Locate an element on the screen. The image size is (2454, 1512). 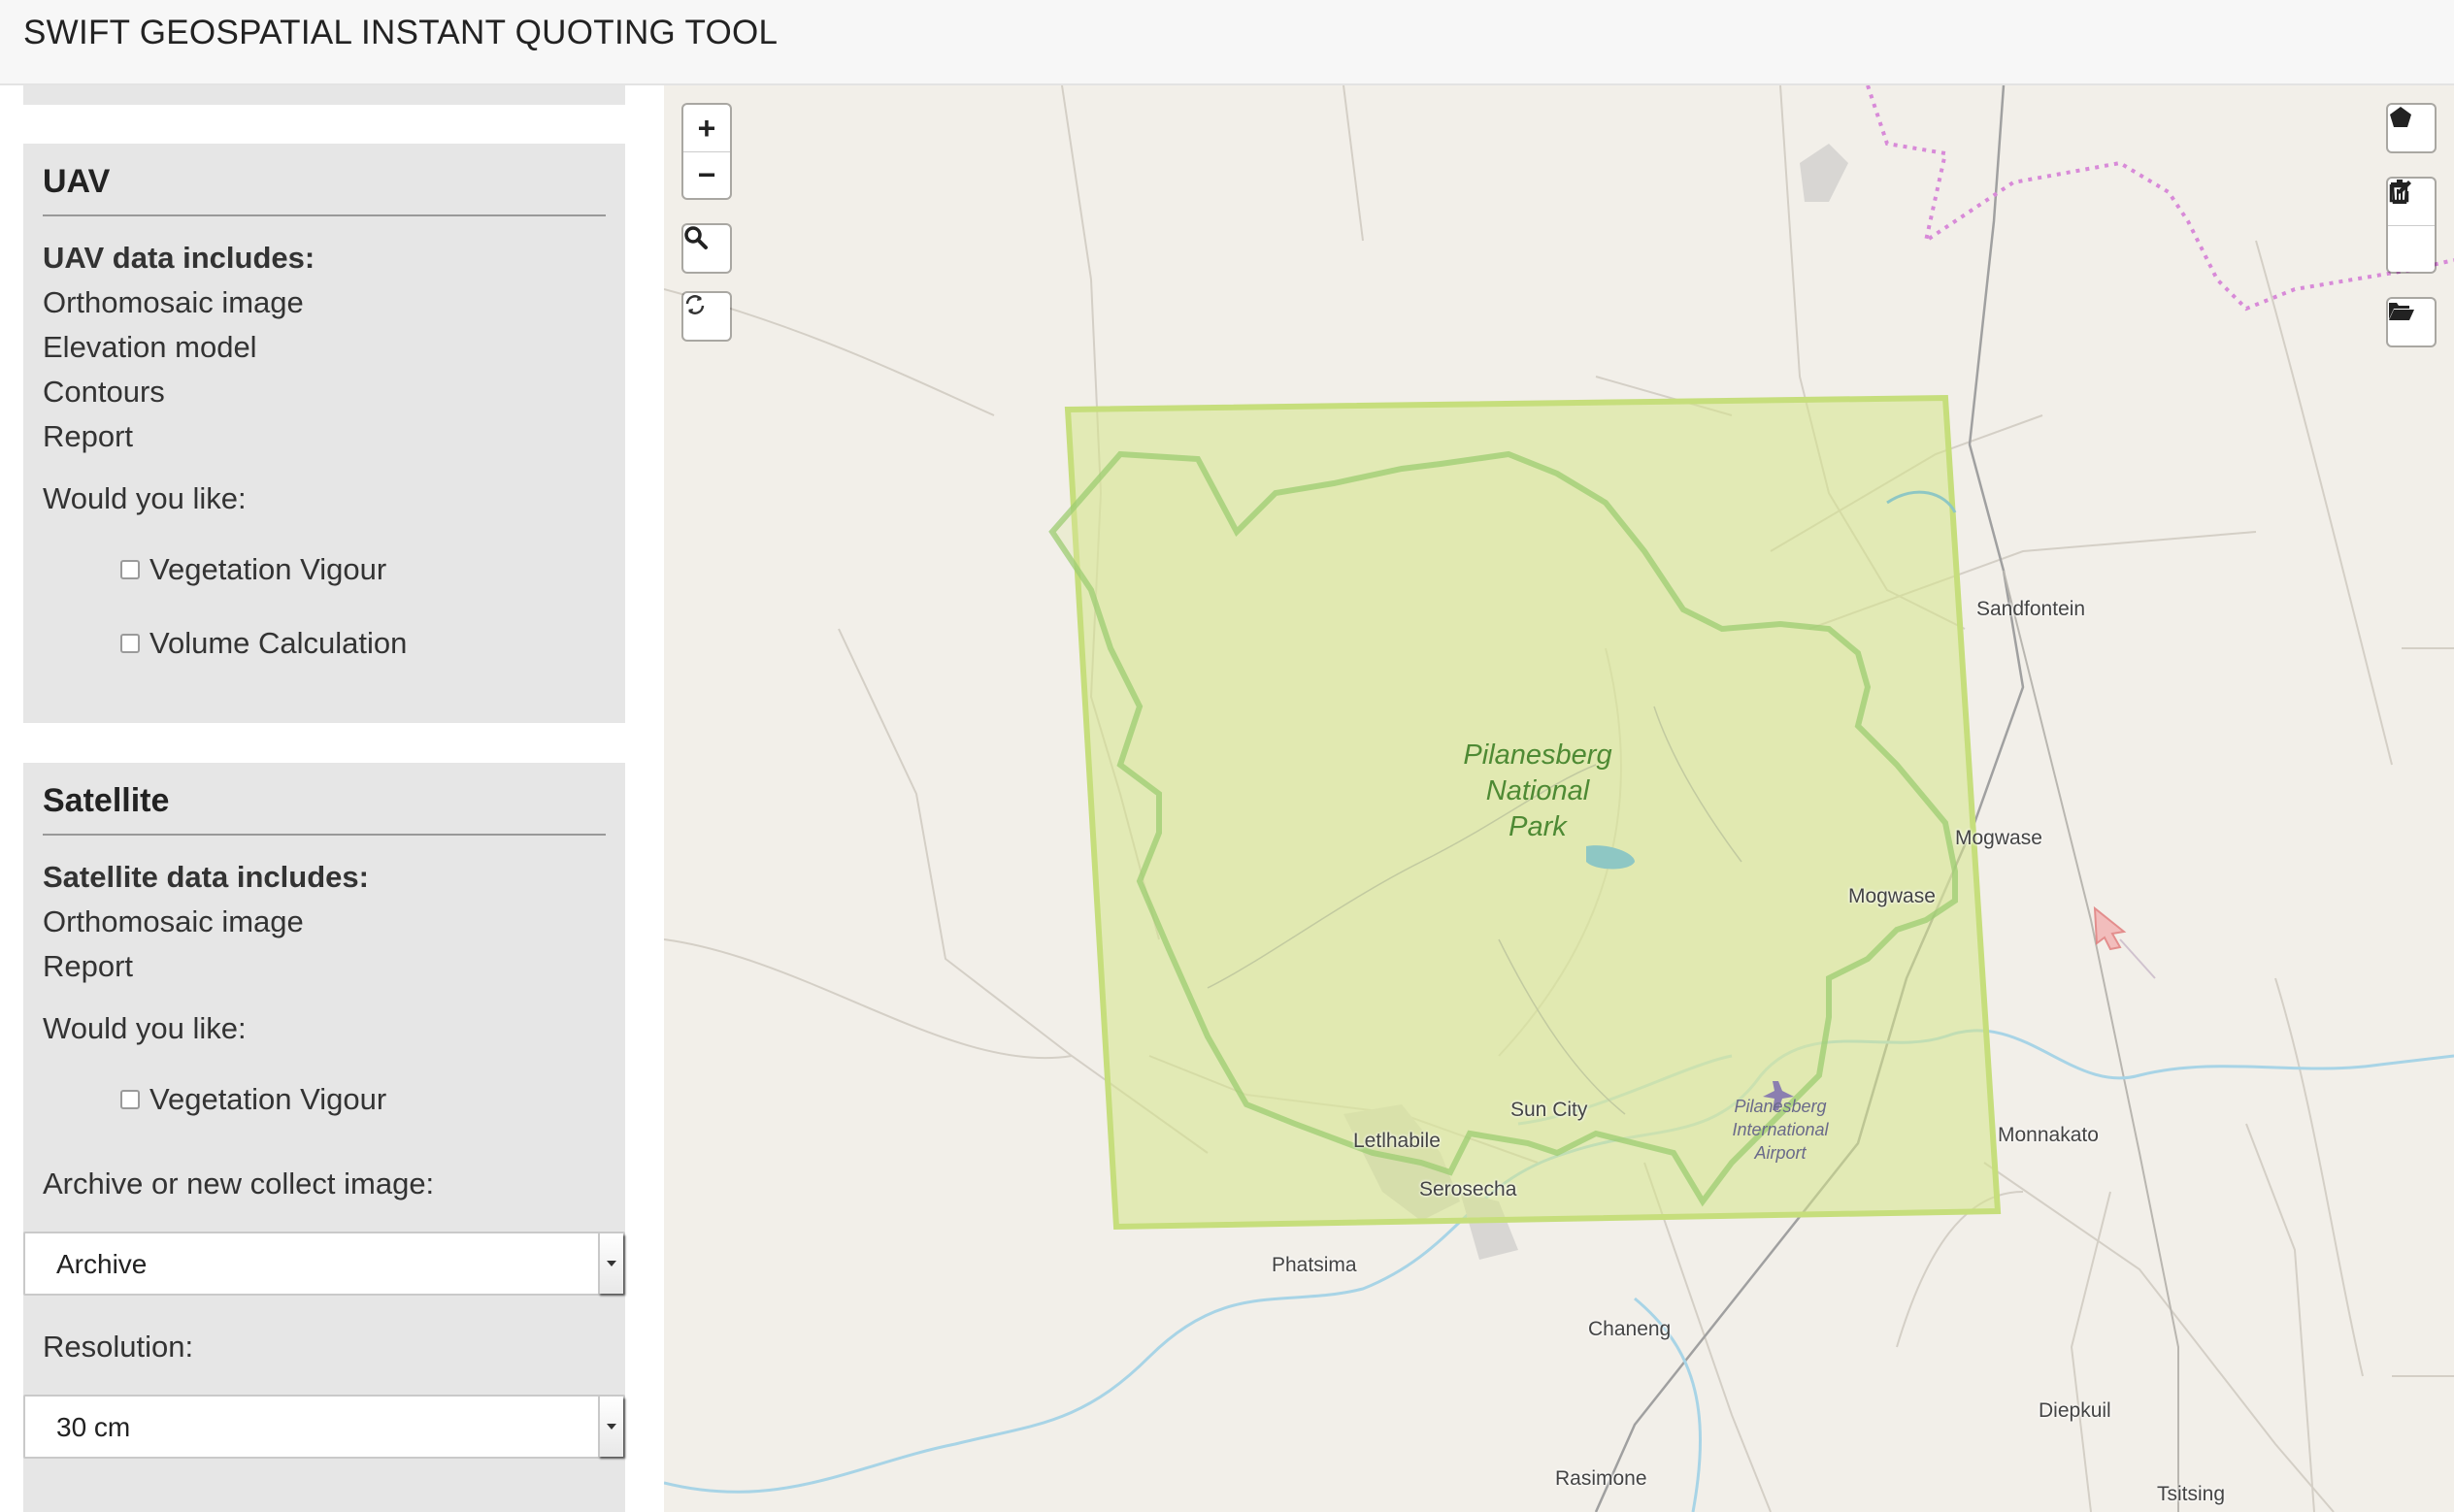
satellite-includes-label: Satellite data includes: is located at coordinates (206, 877).